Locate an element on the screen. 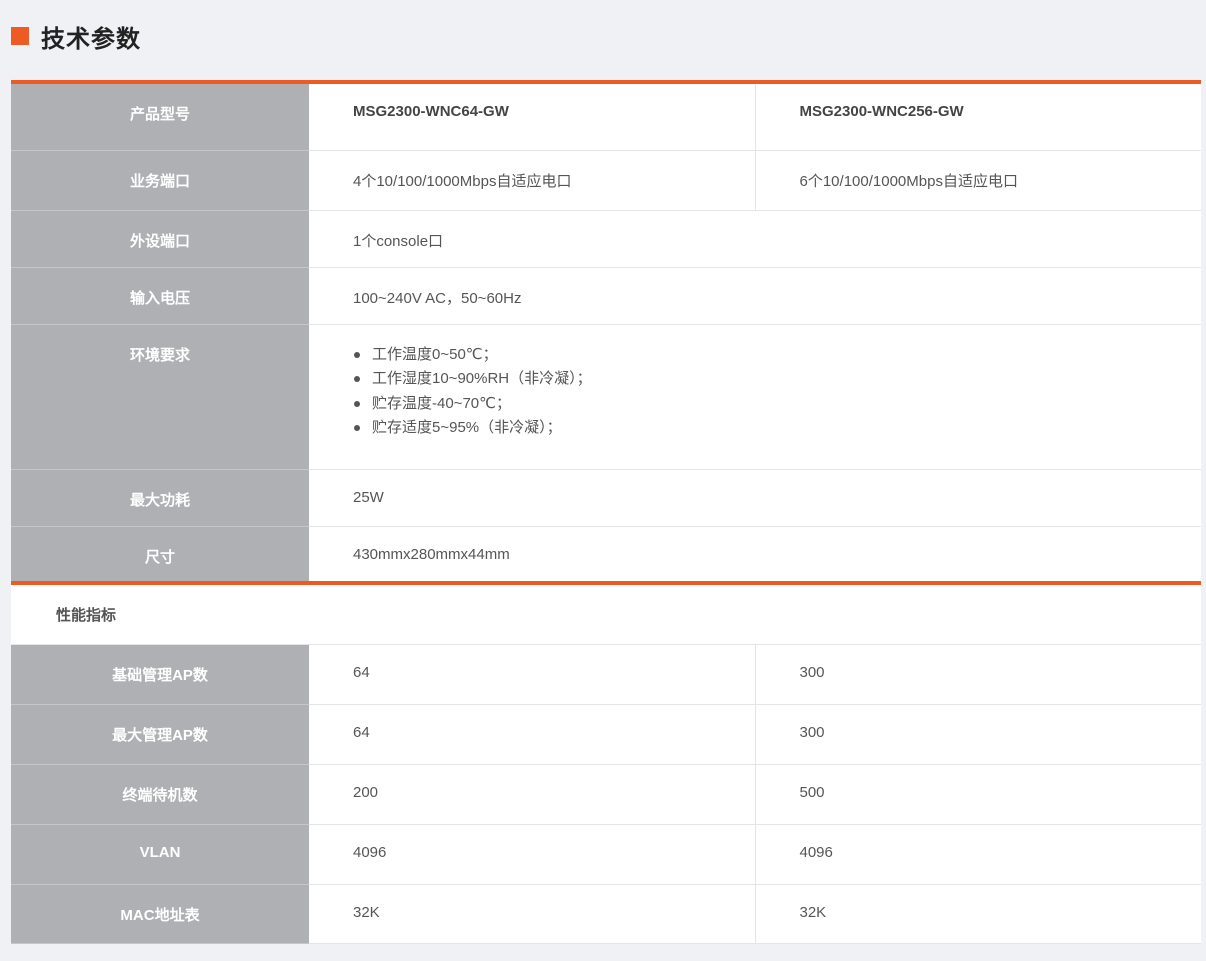 Image resolution: width=1206 pixels, height=961 pixels. table-row-performance-heading: 性能指标 is located at coordinates (606, 613).